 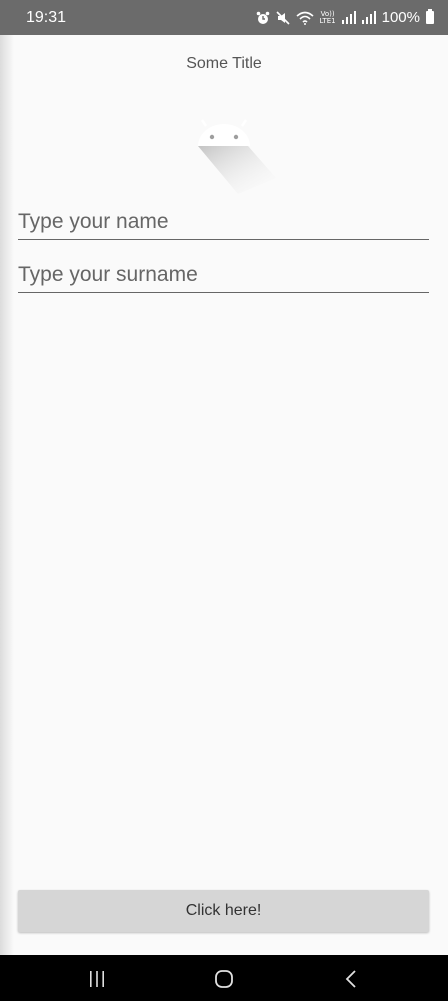 I want to click on page-title: Some Title, so click(x=224, y=63).